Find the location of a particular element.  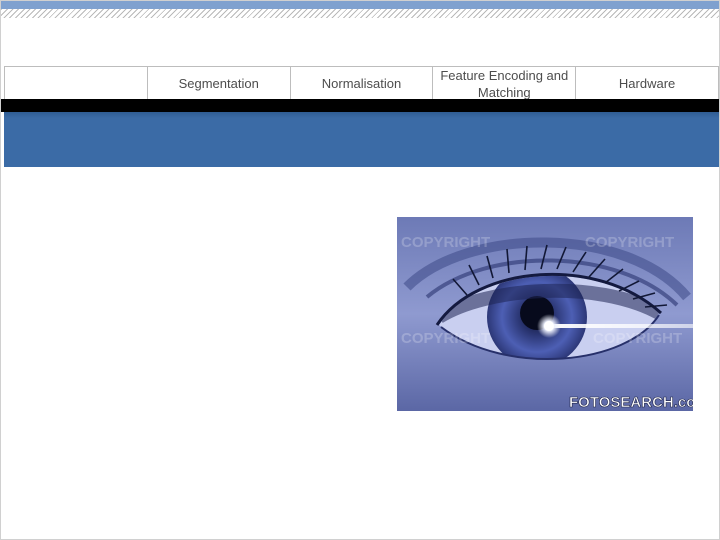

nav-tab-feature-encoding: Feature Encoding and Matching is located at coordinates (505, 83).